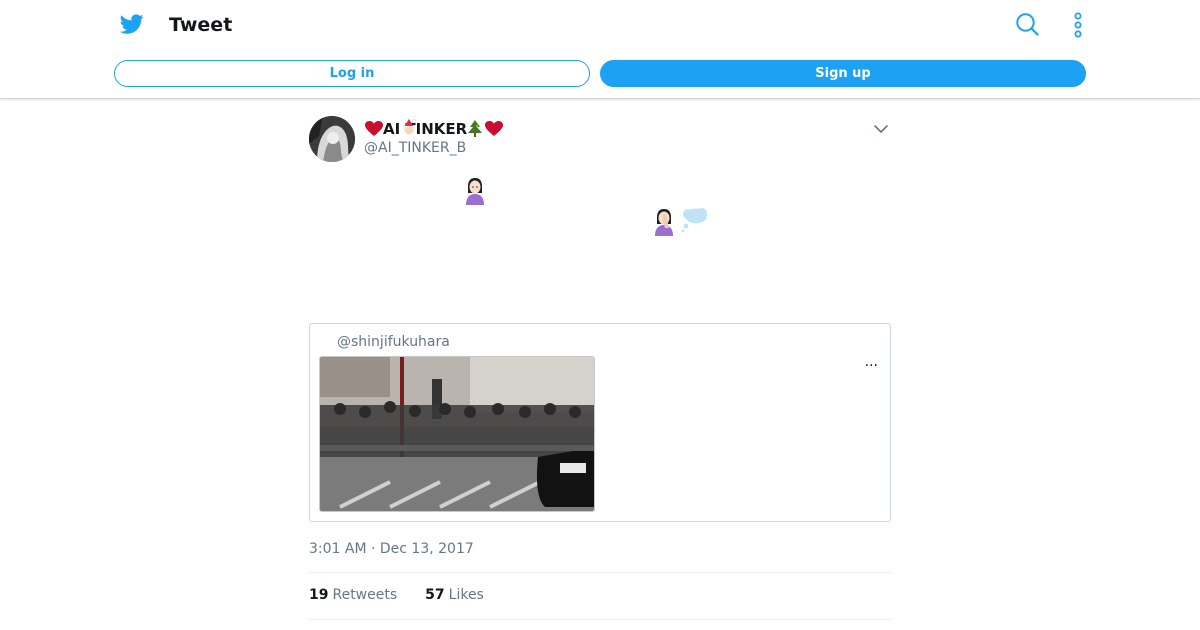  What do you see at coordinates (475, 128) in the screenshot?
I see `christmas-tree-icon` at bounding box center [475, 128].